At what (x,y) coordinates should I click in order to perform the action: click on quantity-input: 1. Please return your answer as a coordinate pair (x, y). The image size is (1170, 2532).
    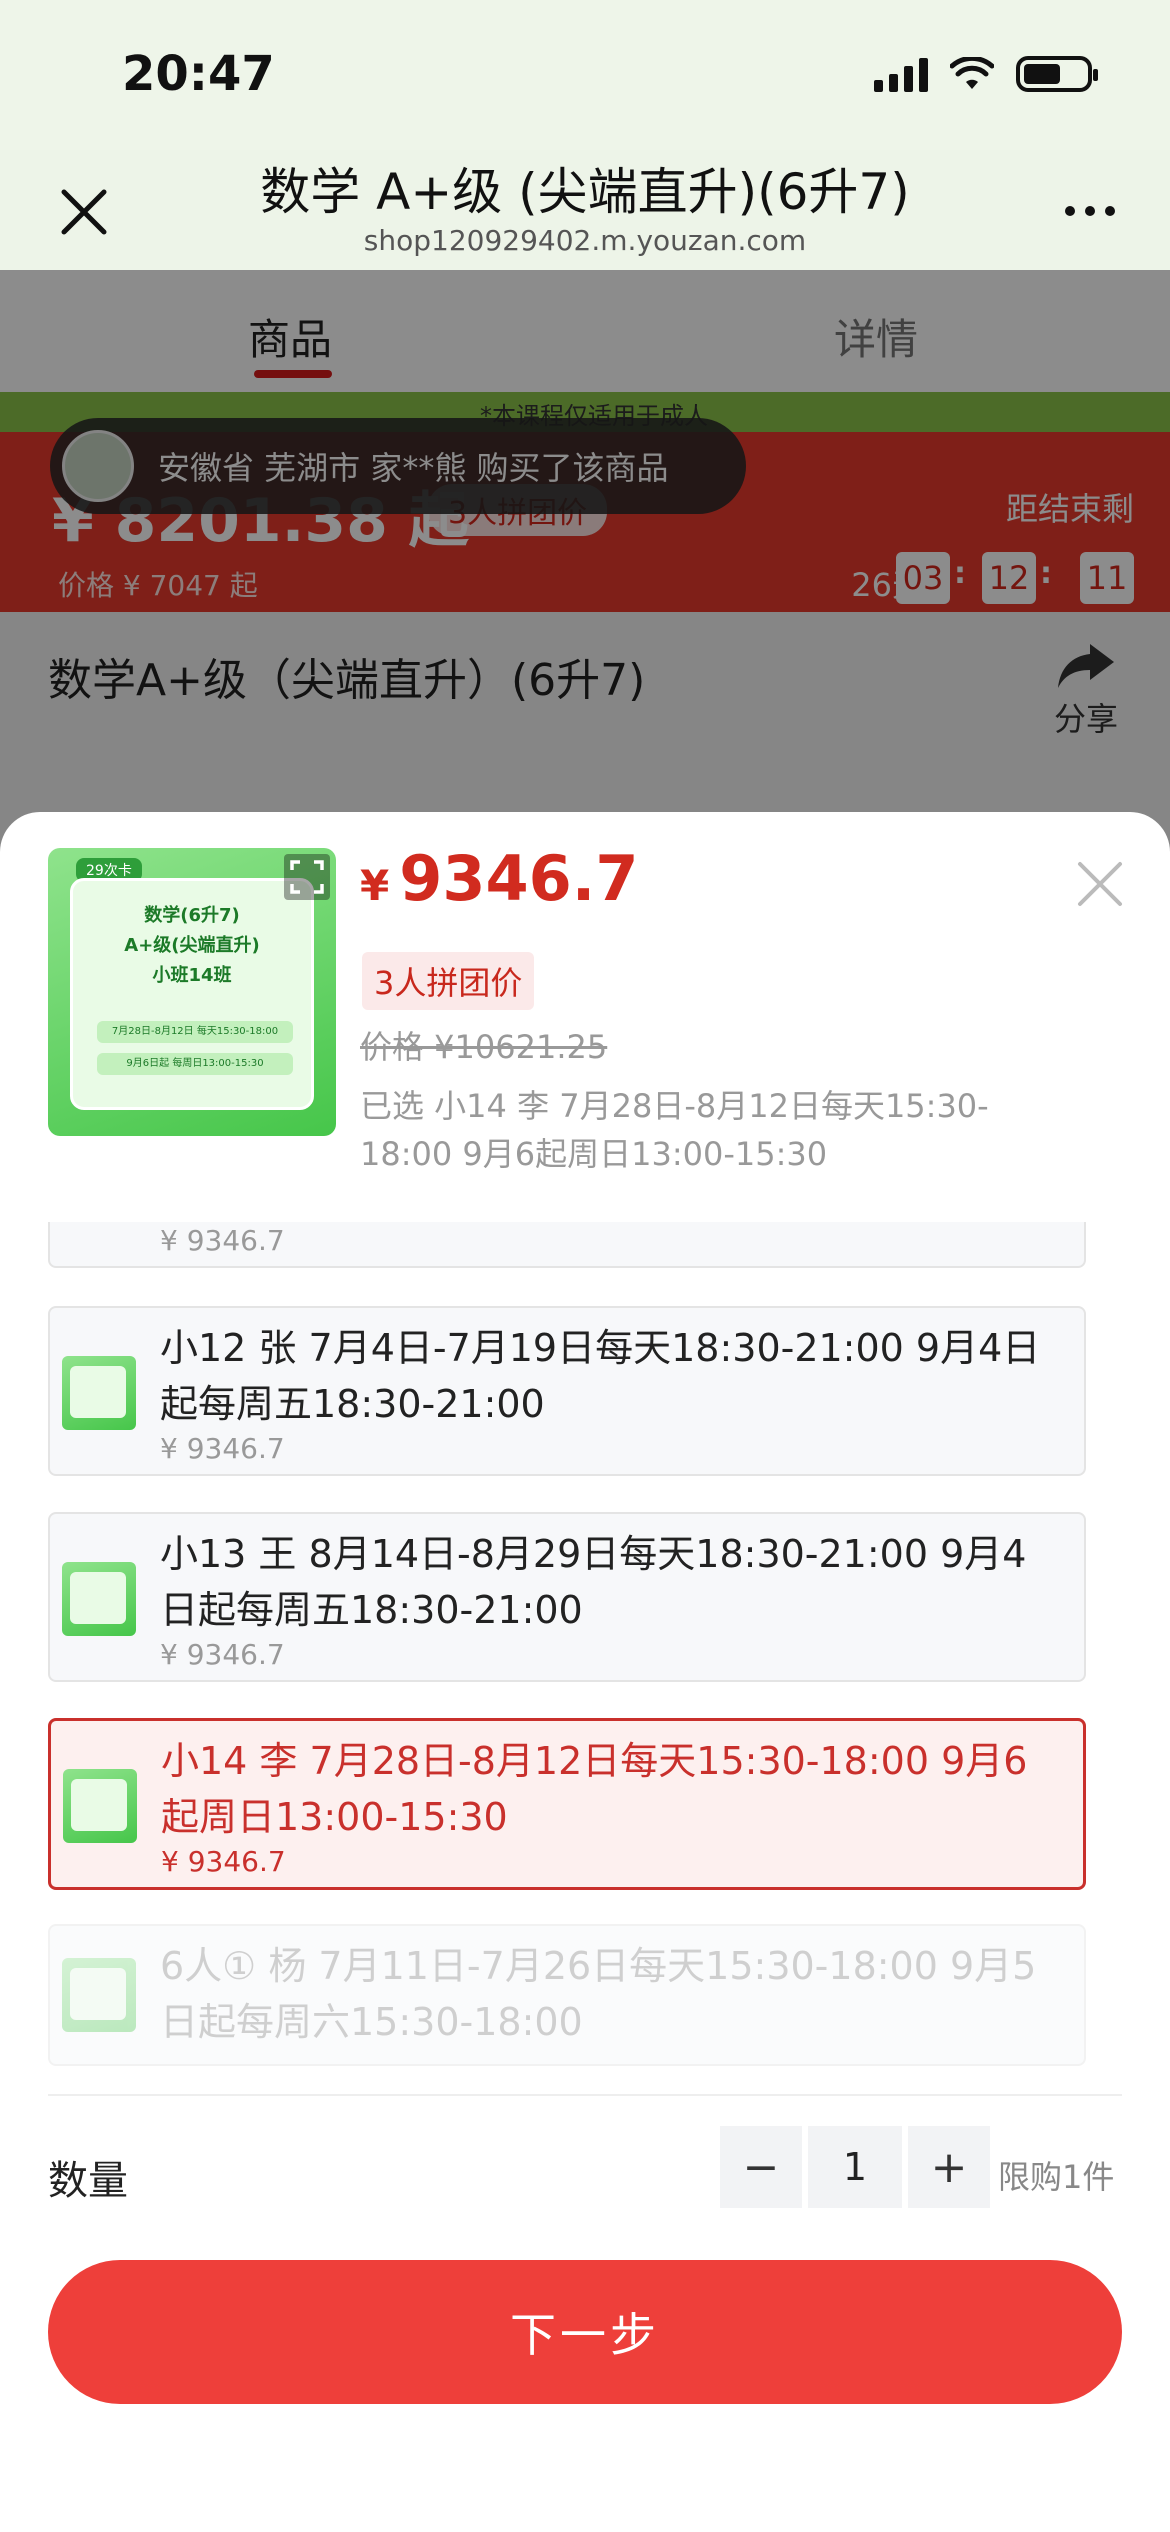
    Looking at the image, I should click on (855, 2167).